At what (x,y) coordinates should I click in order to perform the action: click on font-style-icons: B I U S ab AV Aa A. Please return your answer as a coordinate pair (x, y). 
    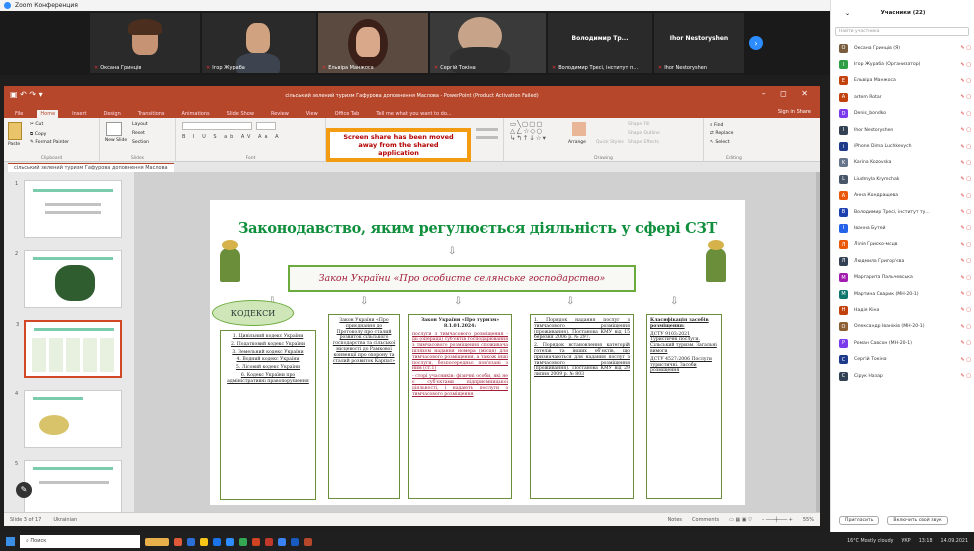
    Looking at the image, I should click on (232, 137).